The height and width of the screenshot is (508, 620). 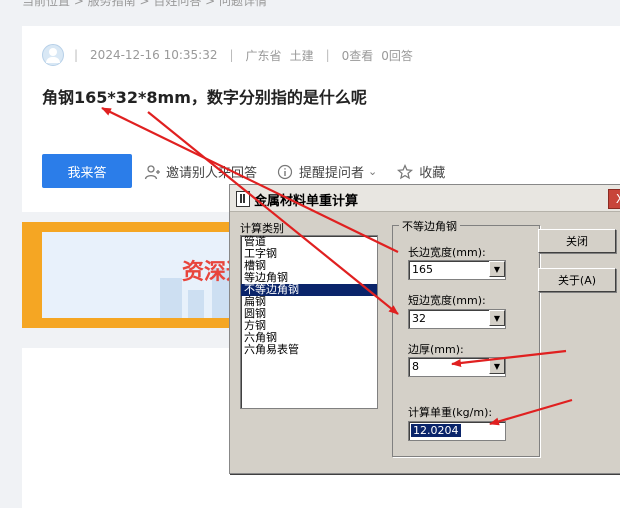 I want to click on question-title: 角钢165*32*8mm，数字分别指的是什么呢, so click(x=204, y=97).